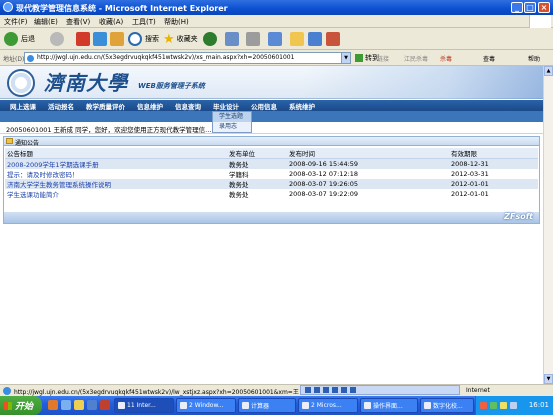 The width and height of the screenshot is (553, 415). I want to click on search-button: 搜索, so click(143, 39).